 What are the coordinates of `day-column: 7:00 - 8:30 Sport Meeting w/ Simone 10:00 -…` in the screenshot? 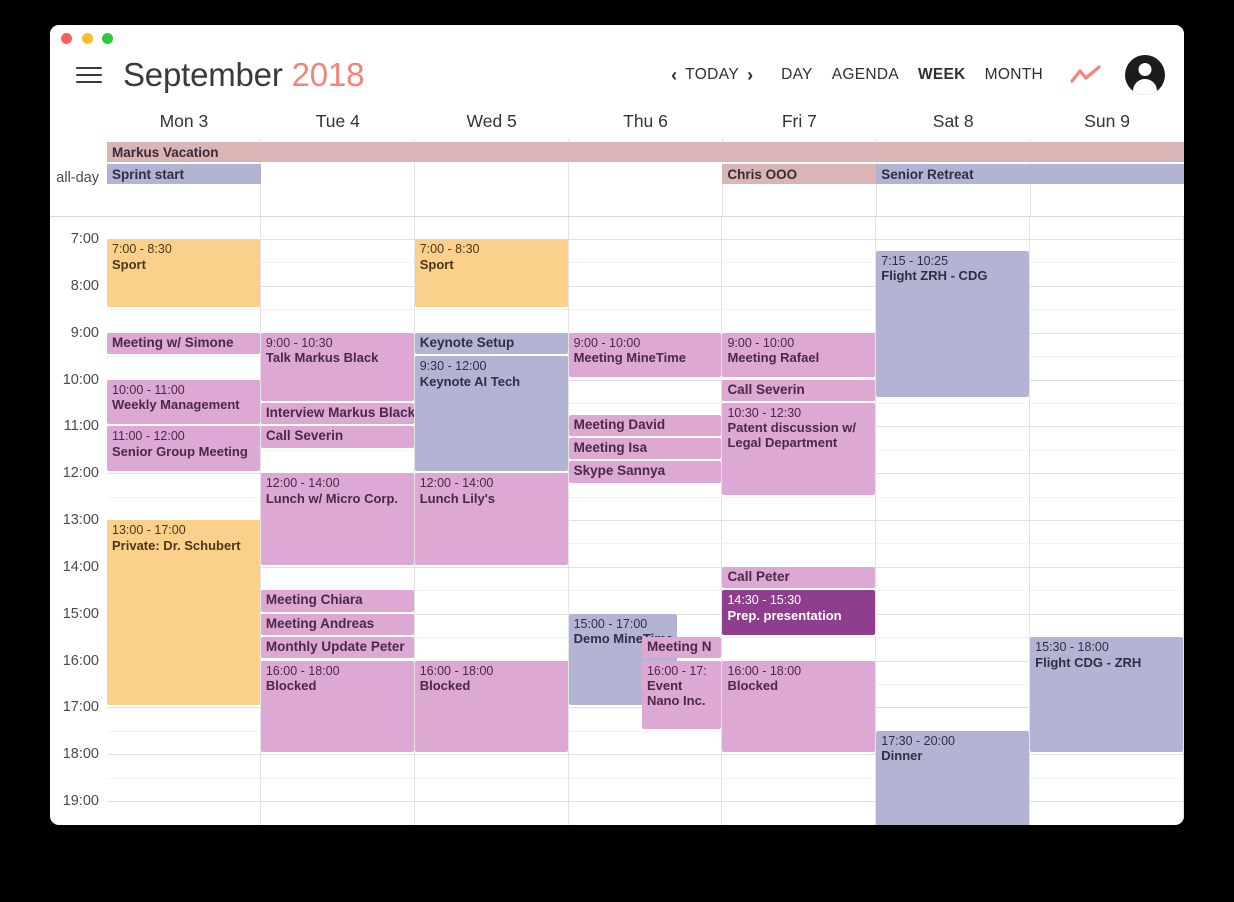 It's located at (183, 521).